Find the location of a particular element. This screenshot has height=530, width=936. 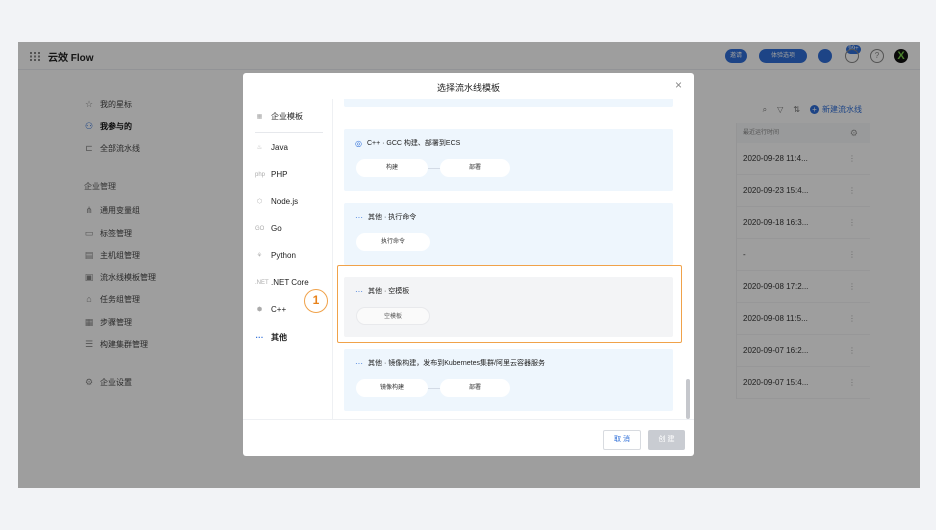

category-item-other: ··· 其他 is located at coordinates (271, 337).